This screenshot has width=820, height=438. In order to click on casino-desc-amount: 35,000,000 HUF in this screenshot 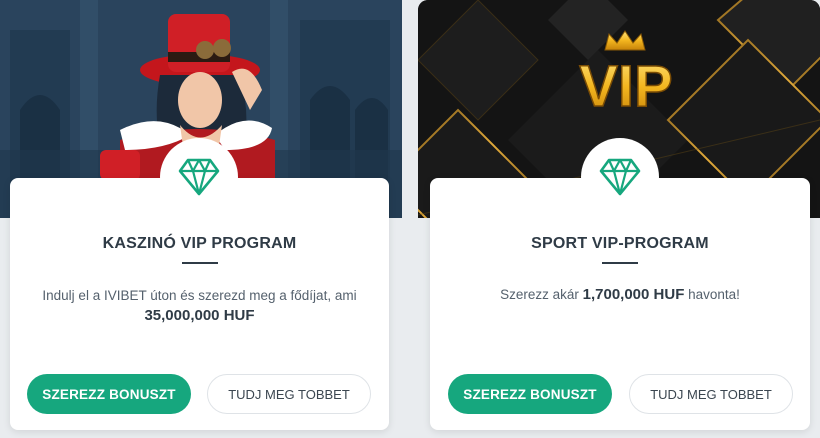, I will do `click(199, 315)`.